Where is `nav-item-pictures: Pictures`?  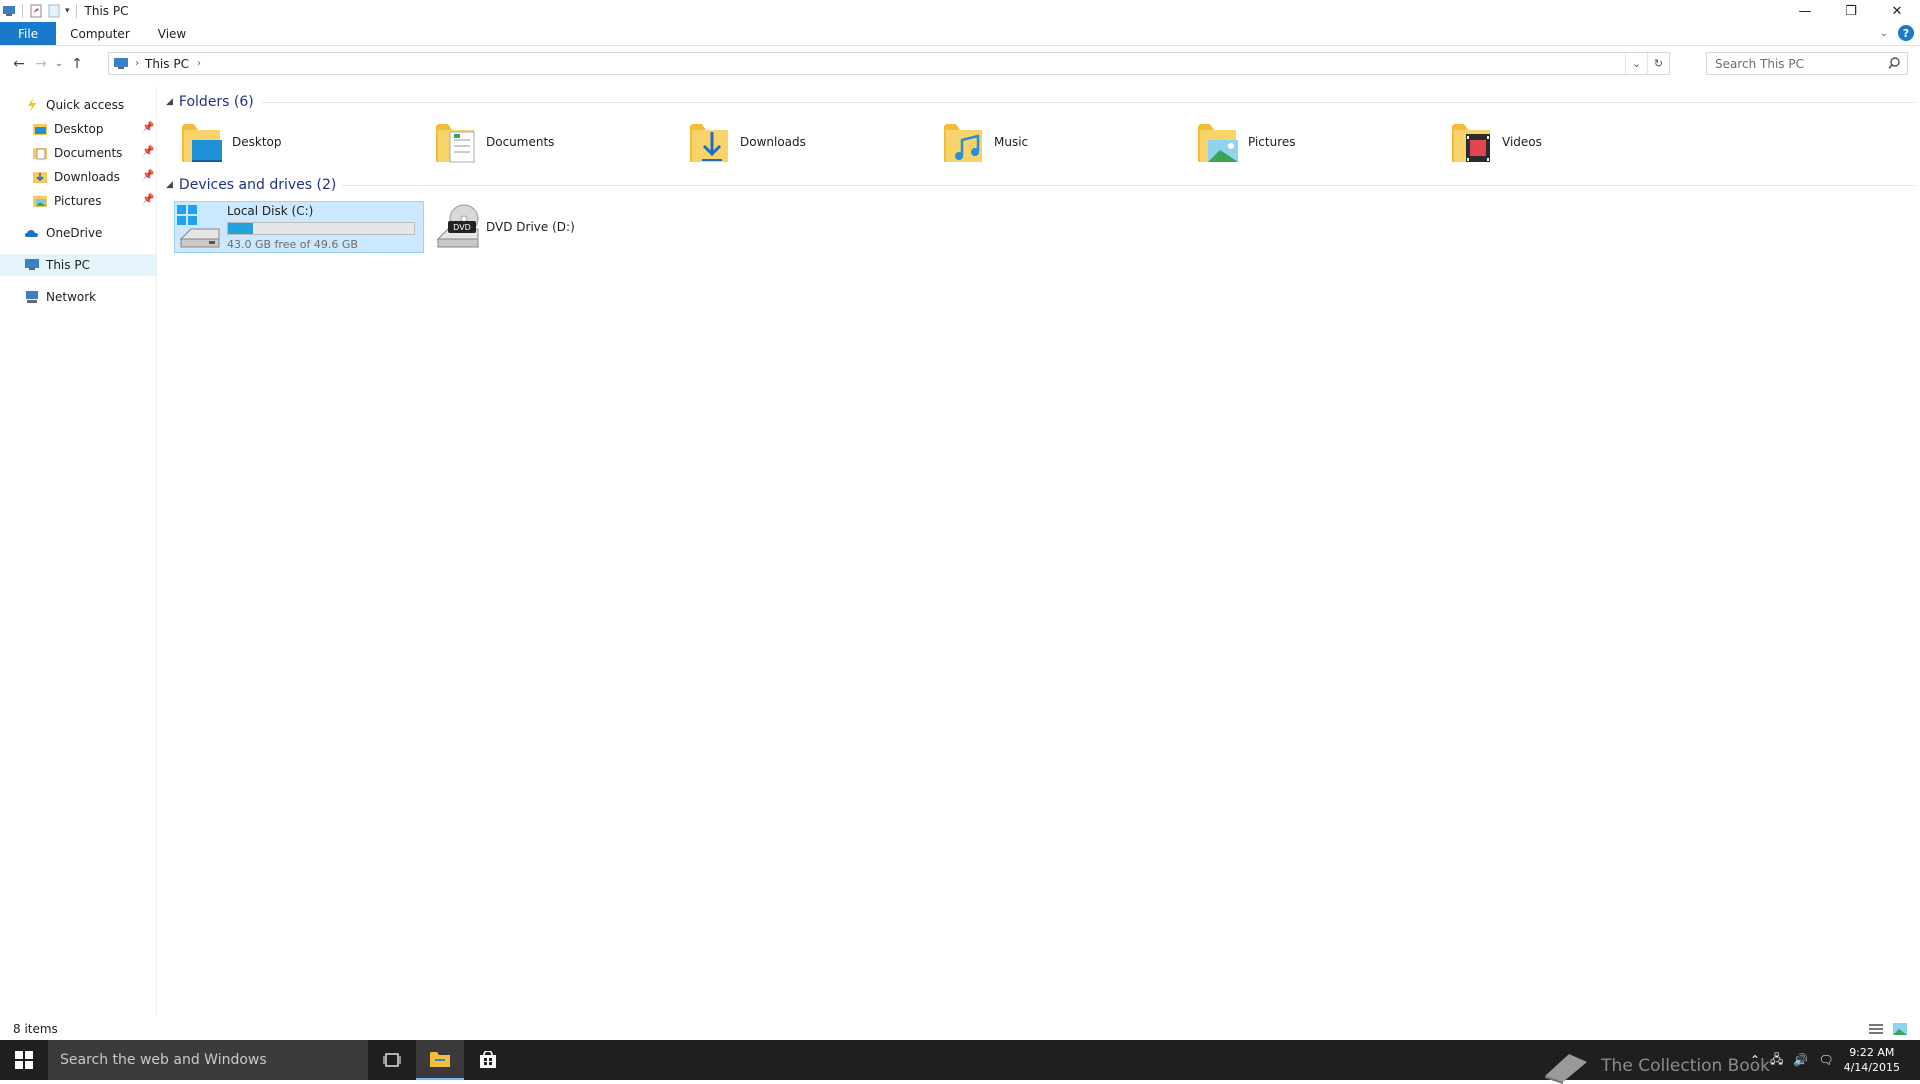
nav-item-pictures: Pictures is located at coordinates (67, 201).